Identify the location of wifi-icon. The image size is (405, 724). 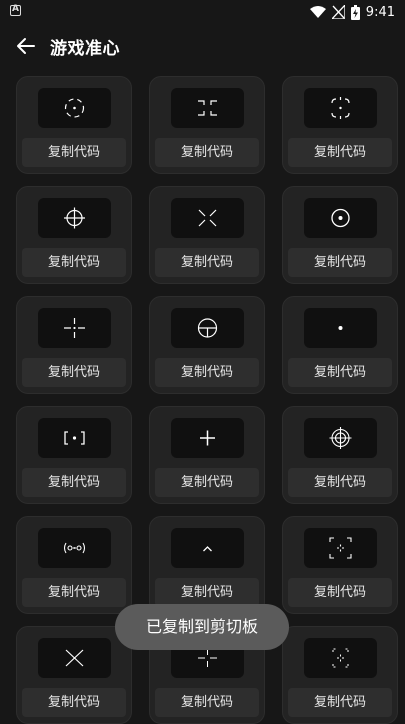
(317, 12).